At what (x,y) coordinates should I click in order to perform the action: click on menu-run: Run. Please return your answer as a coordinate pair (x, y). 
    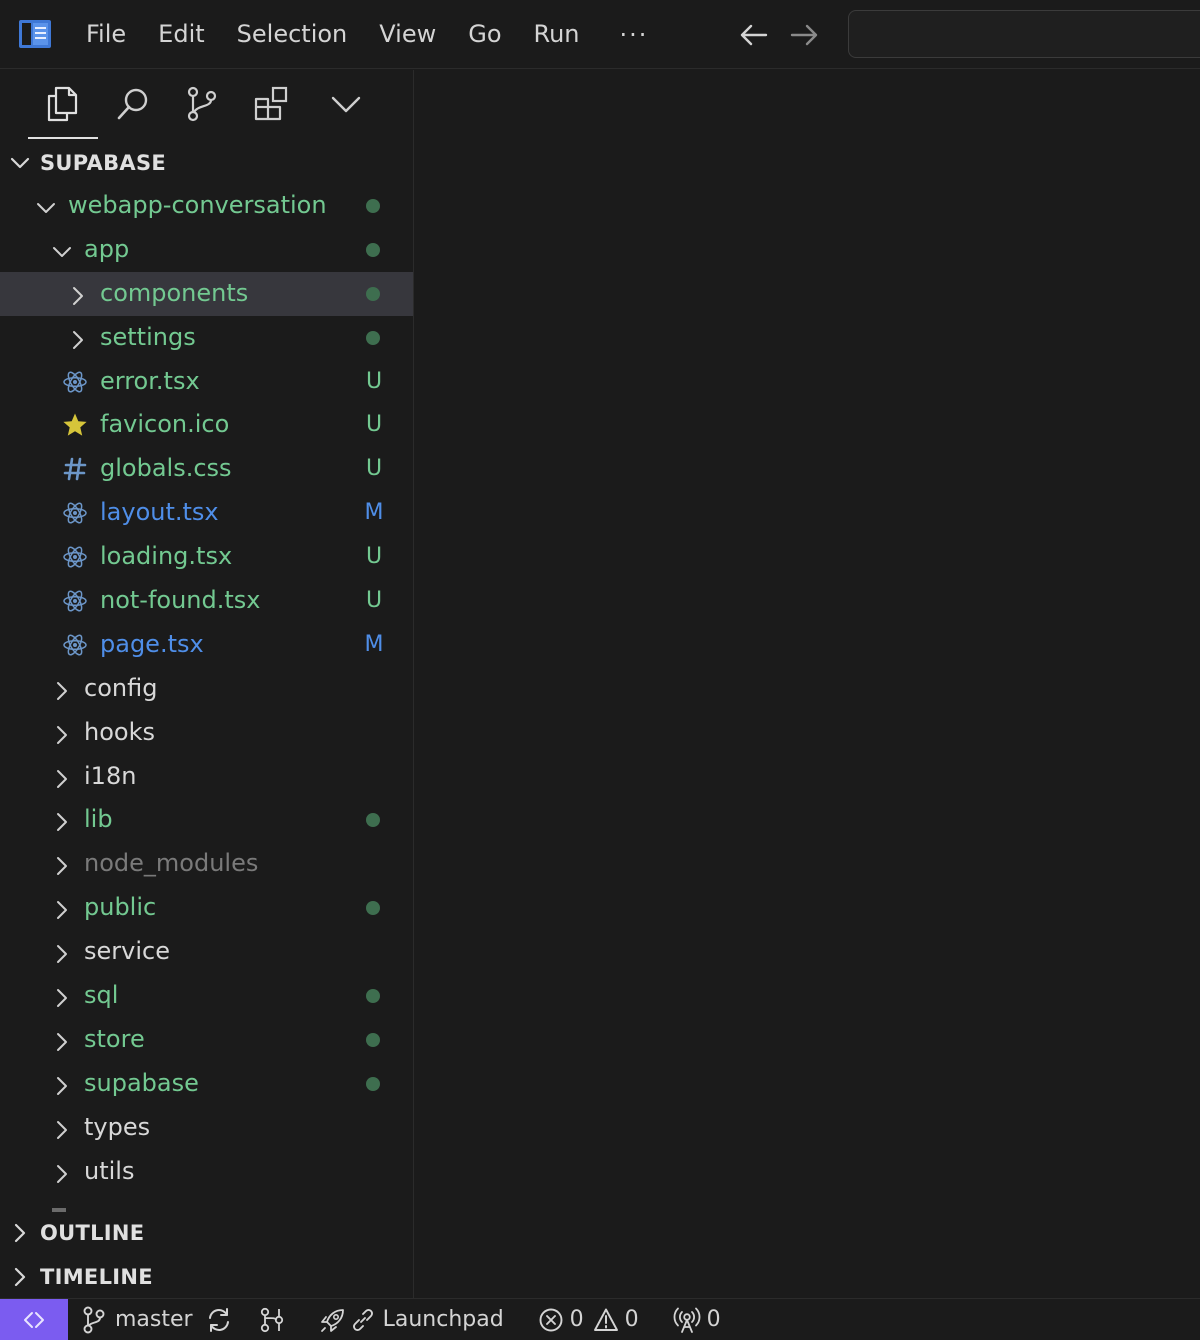
    Looking at the image, I should click on (557, 34).